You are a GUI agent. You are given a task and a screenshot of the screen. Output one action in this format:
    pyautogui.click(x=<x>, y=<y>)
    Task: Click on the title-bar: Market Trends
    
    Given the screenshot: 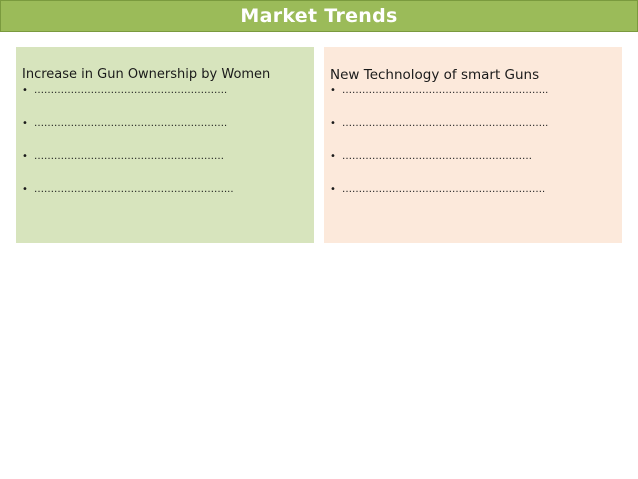 What is the action you would take?
    pyautogui.click(x=319, y=16)
    